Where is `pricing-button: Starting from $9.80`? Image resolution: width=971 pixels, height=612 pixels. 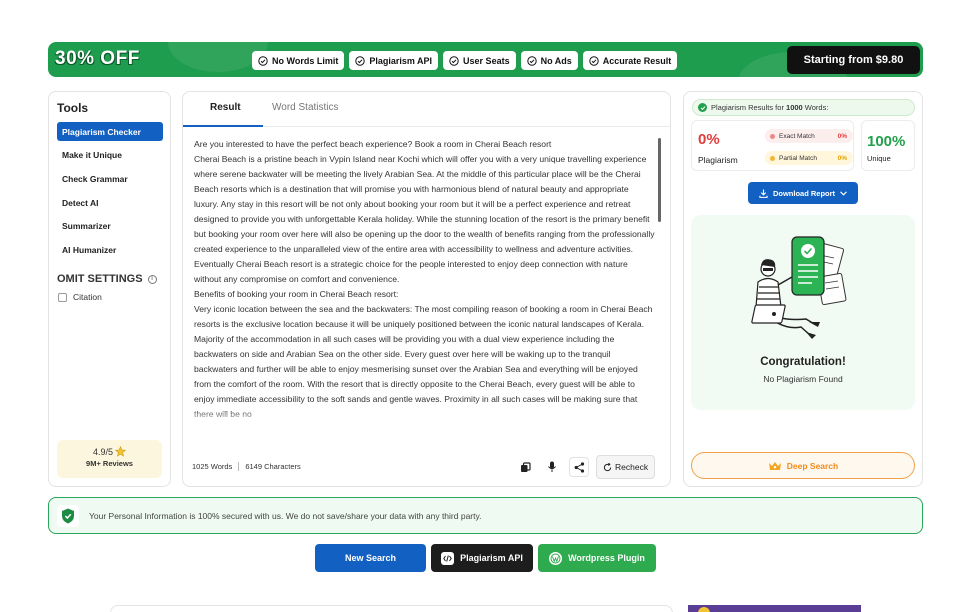 pricing-button: Starting from $9.80 is located at coordinates (853, 60).